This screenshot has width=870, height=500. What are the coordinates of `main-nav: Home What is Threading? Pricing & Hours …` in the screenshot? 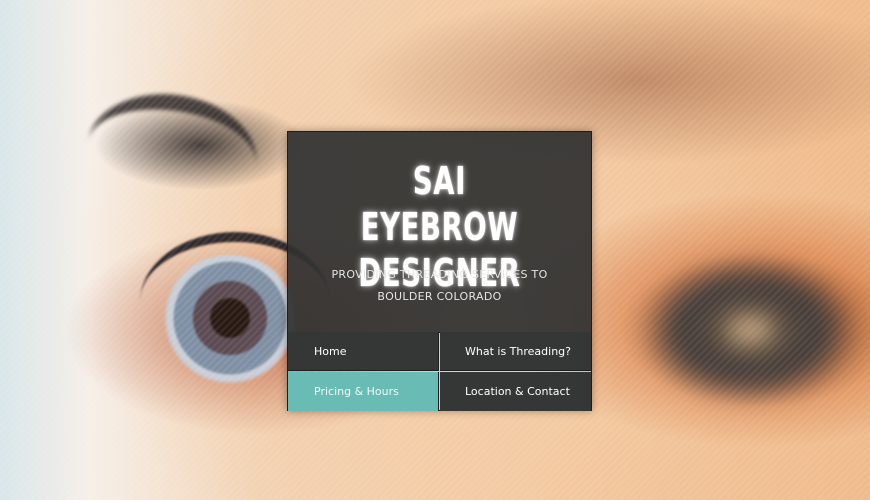 It's located at (439, 371).